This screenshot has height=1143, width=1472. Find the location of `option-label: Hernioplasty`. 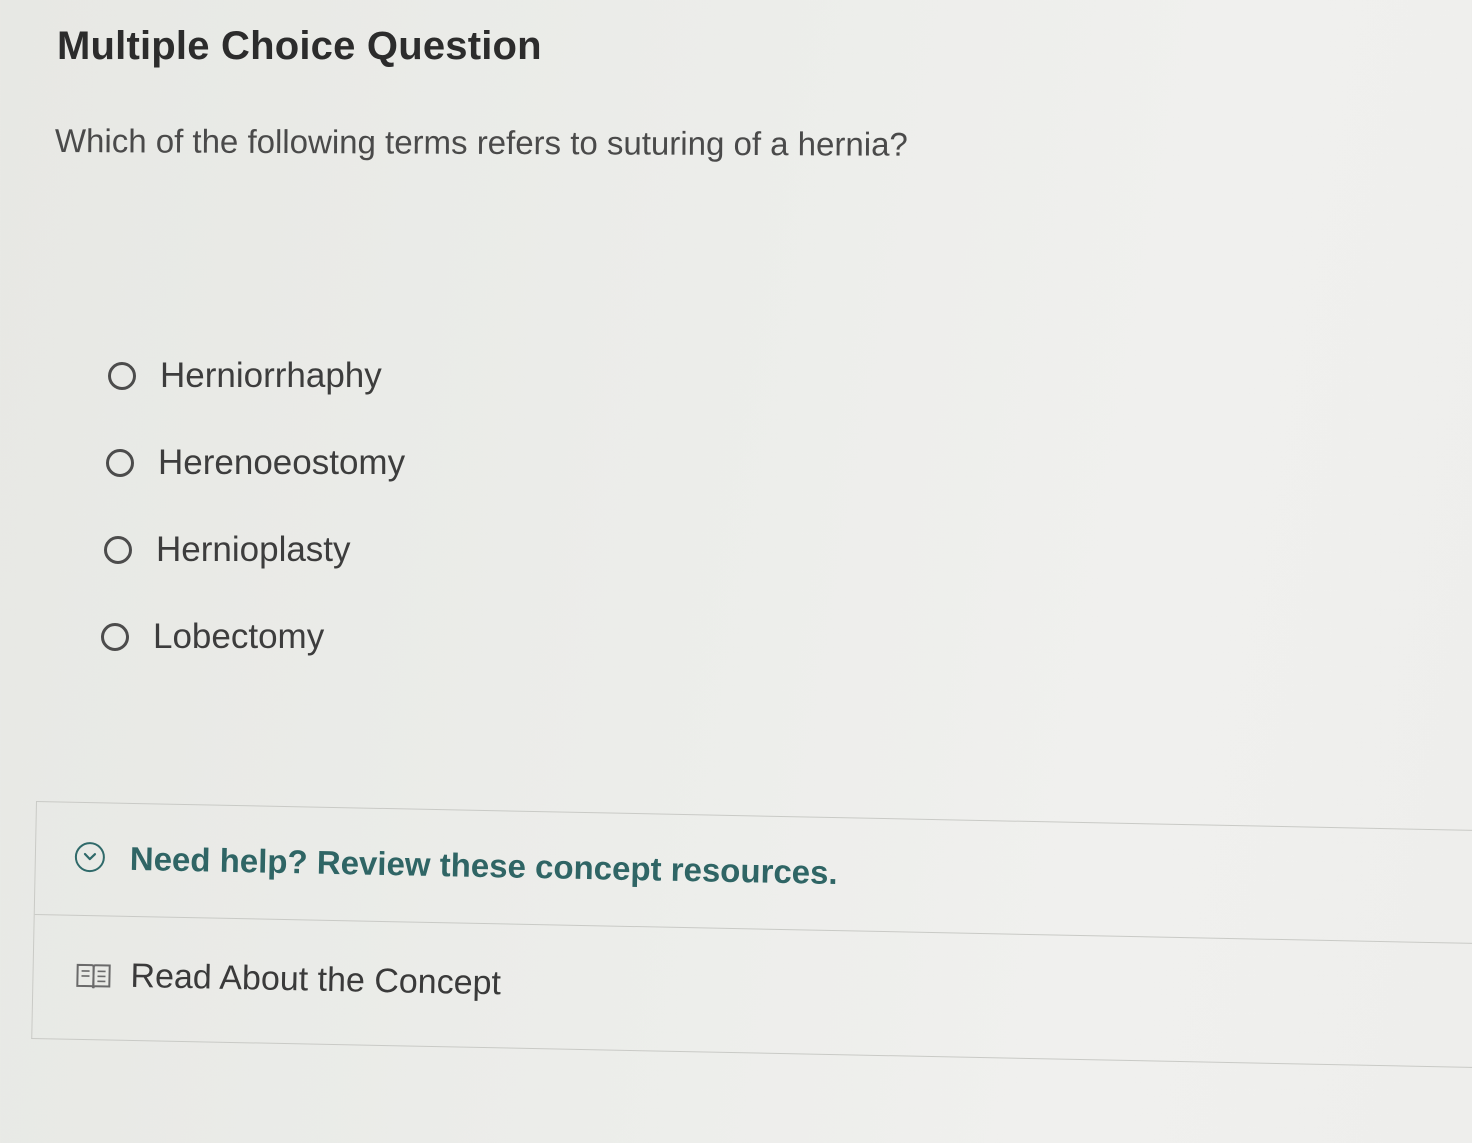

option-label: Hernioplasty is located at coordinates (253, 549).